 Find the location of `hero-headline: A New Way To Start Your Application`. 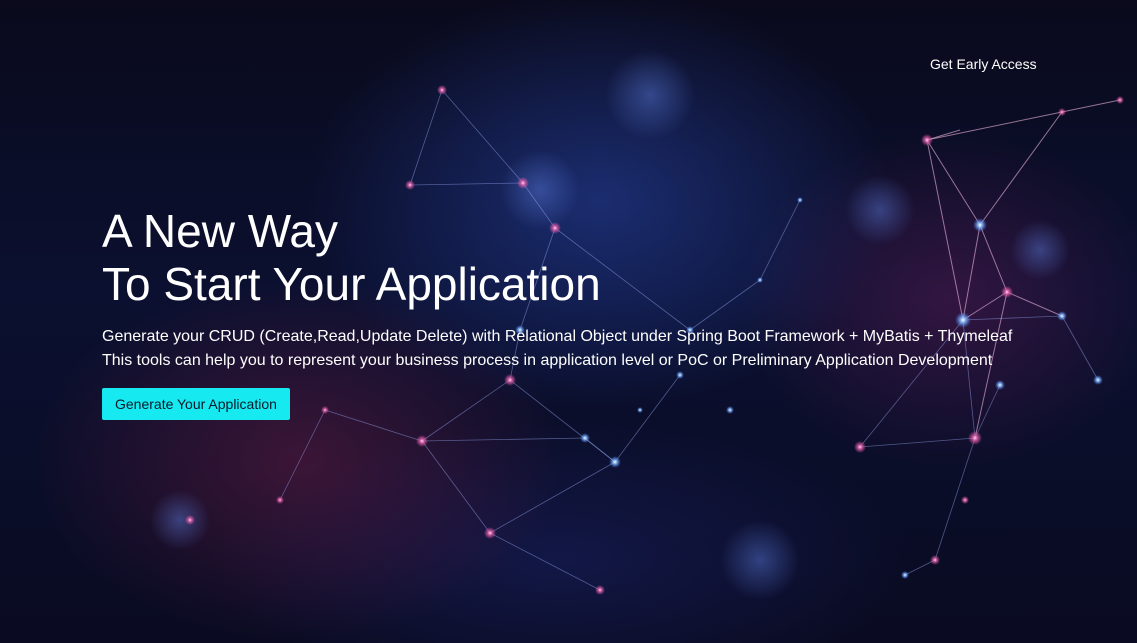

hero-headline: A New Way To Start Your Application is located at coordinates (602, 258).